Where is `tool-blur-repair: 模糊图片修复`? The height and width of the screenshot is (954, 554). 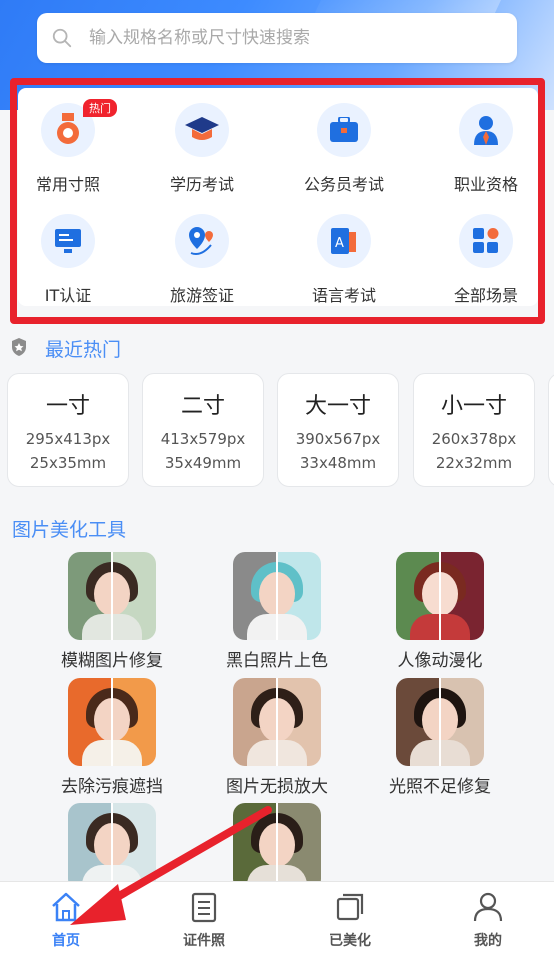 tool-blur-repair: 模糊图片修复 is located at coordinates (112, 611).